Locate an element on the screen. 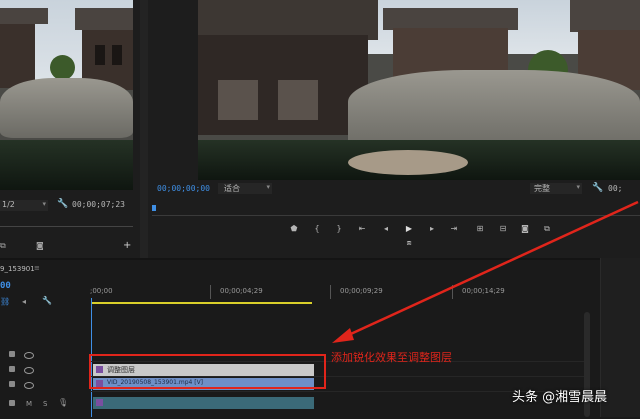 The image size is (640, 419). wrench-icon: 🔧 is located at coordinates (62, 204).